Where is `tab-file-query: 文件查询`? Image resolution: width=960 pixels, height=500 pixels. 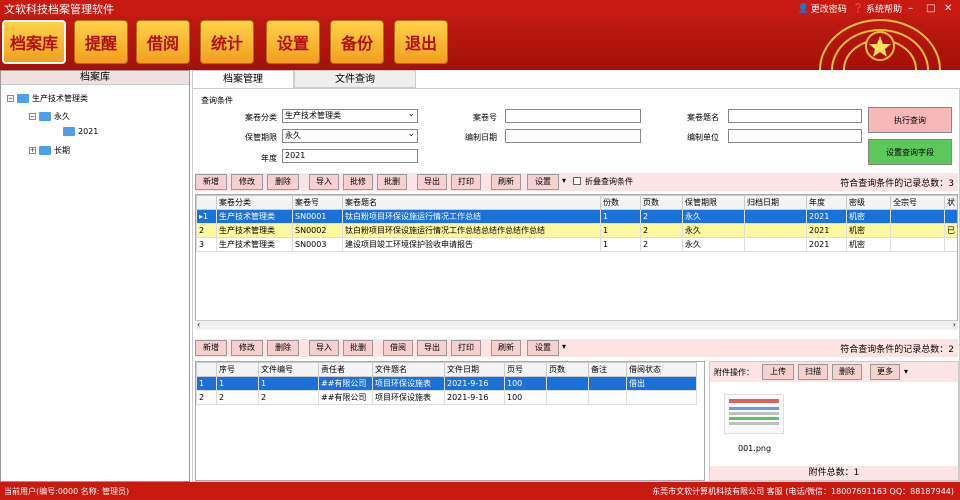
tab-file-query: 文件查询 is located at coordinates (355, 79).